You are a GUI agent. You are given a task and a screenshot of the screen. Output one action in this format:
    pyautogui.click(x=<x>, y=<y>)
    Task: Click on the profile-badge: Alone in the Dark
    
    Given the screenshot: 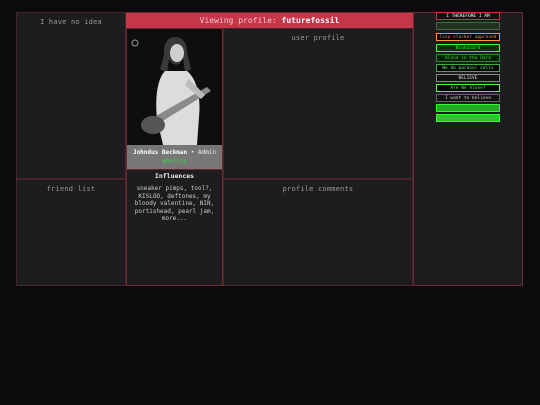 What is the action you would take?
    pyautogui.click(x=468, y=58)
    